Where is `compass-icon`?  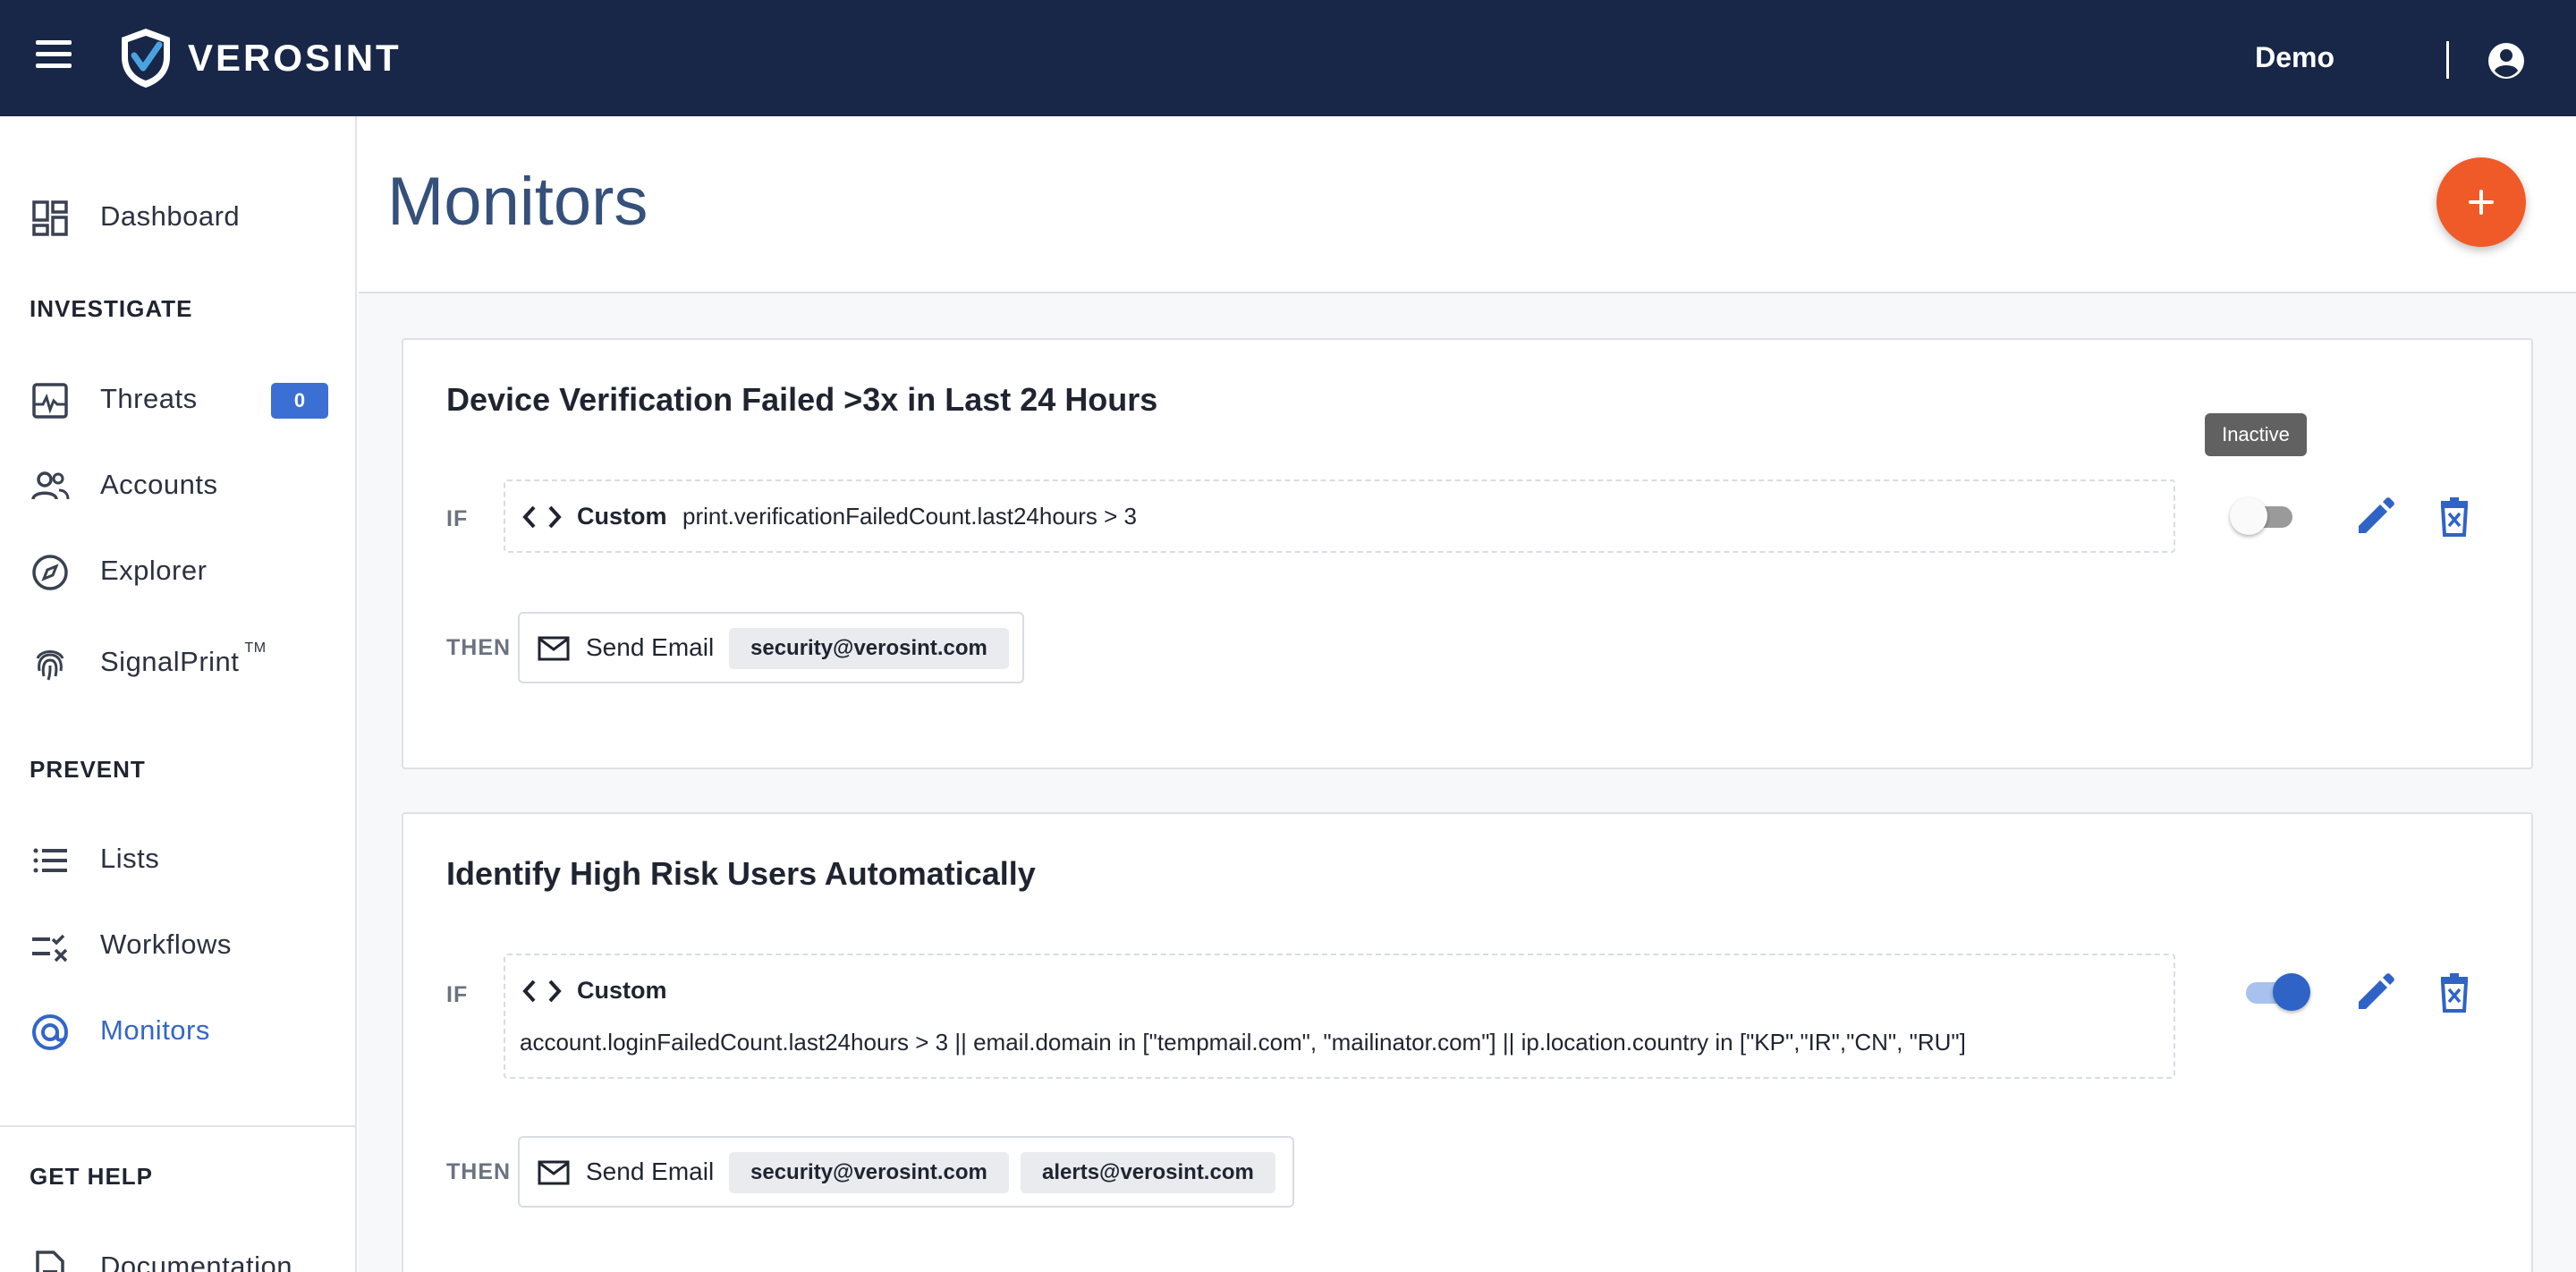
compass-icon is located at coordinates (50, 572).